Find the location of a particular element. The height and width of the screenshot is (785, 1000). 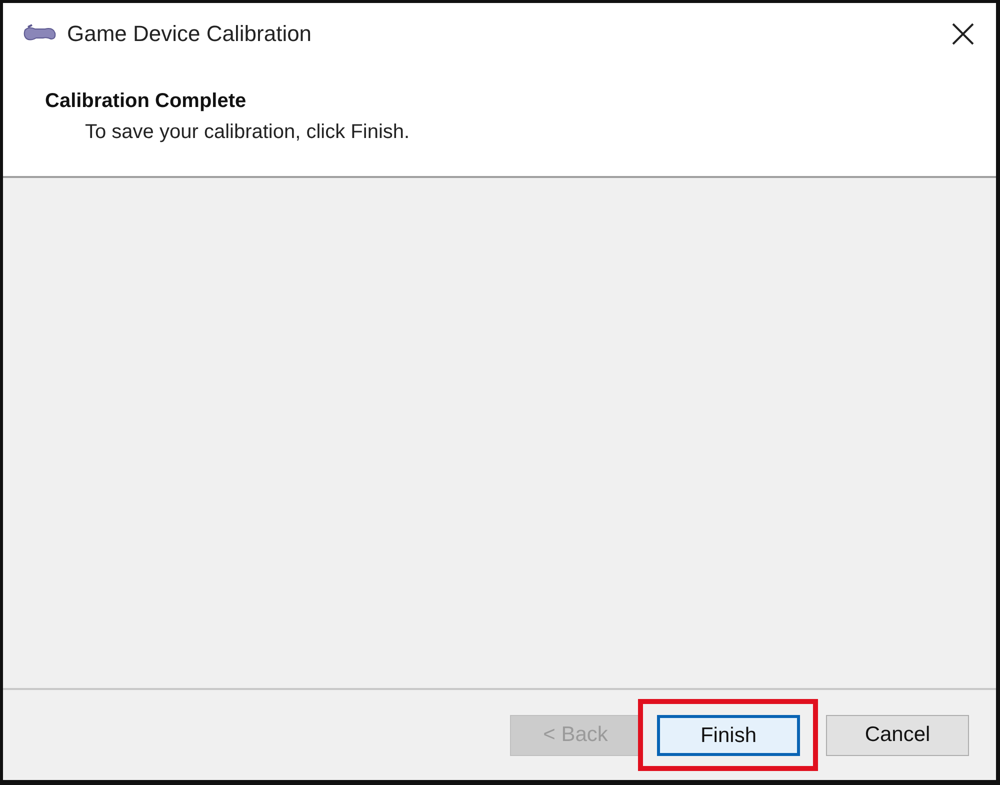

dialog-button: Finish is located at coordinates (728, 735).